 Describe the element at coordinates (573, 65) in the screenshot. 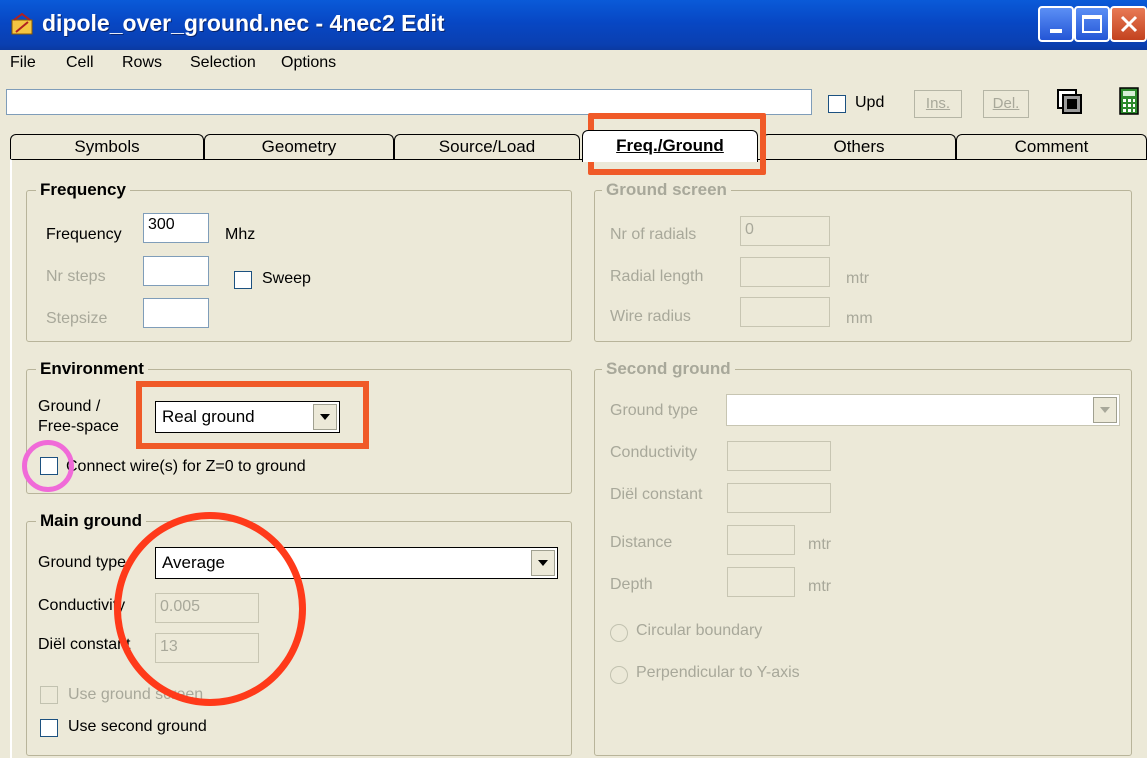

I see `menu-bar: File Cell Rows Selection Options` at that location.